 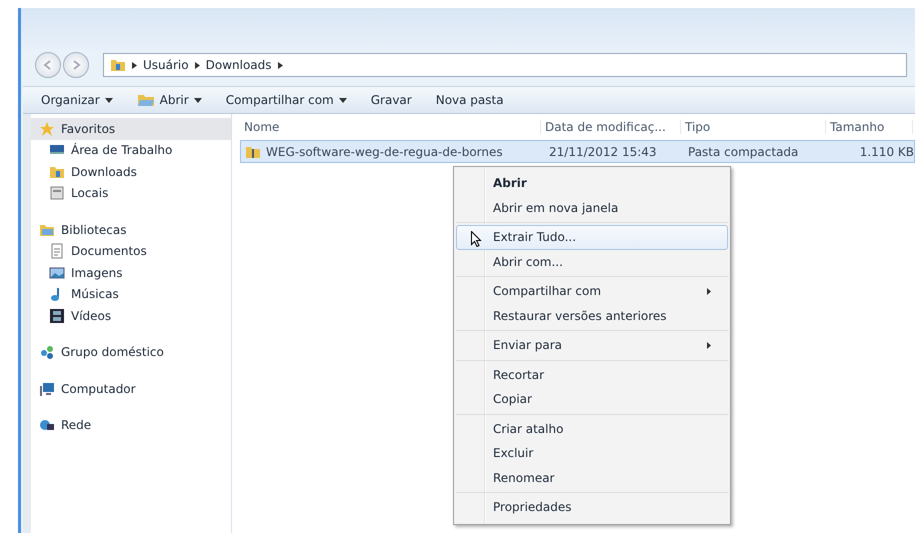 What do you see at coordinates (131, 129) in the screenshot?
I see `sidebar-item: Favoritos` at bounding box center [131, 129].